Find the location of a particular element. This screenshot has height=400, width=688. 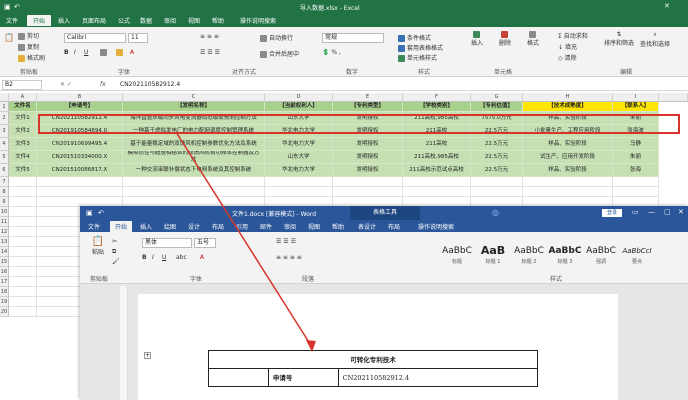

row-header: 16 is located at coordinates (4, 272).